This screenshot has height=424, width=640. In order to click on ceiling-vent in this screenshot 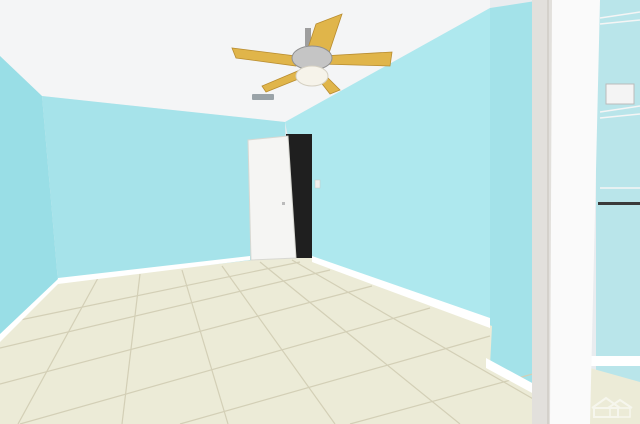, I will do `click(263, 97)`.